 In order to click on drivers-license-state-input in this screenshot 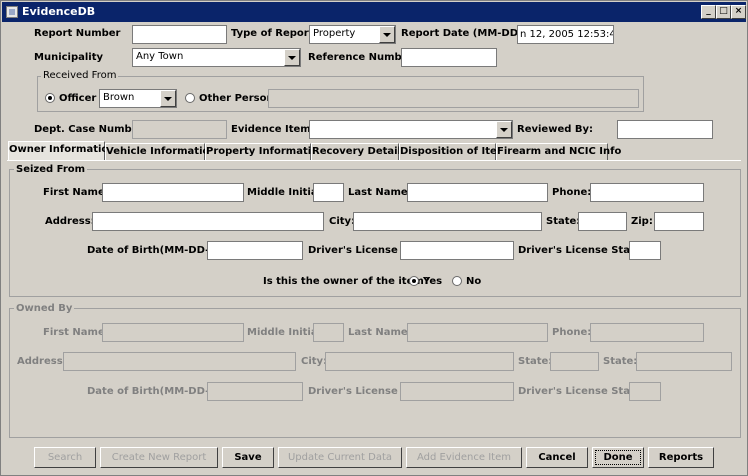, I will do `click(645, 250)`.